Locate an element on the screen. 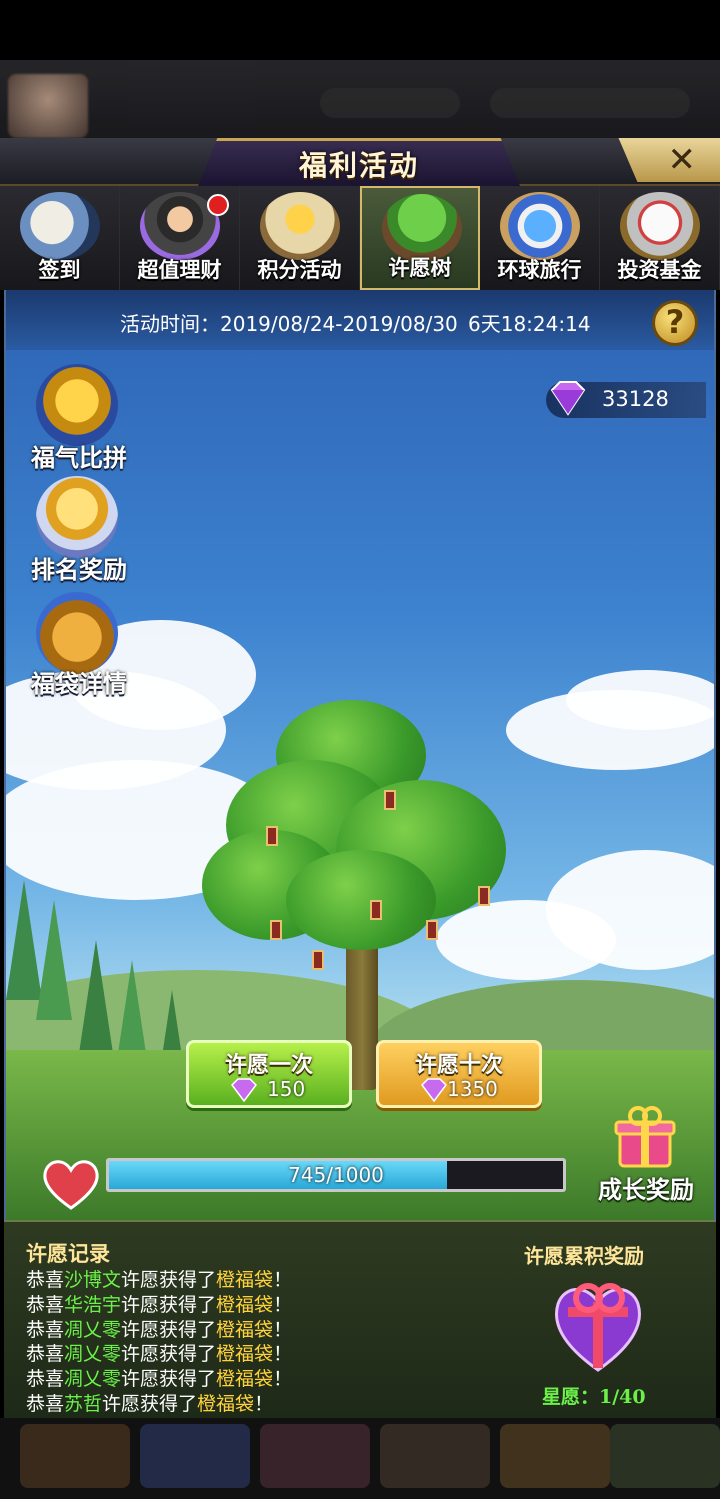 Image resolution: width=720 pixels, height=1499 pixels. wish-ten-button: 许愿十次 1350 is located at coordinates (459, 1074).